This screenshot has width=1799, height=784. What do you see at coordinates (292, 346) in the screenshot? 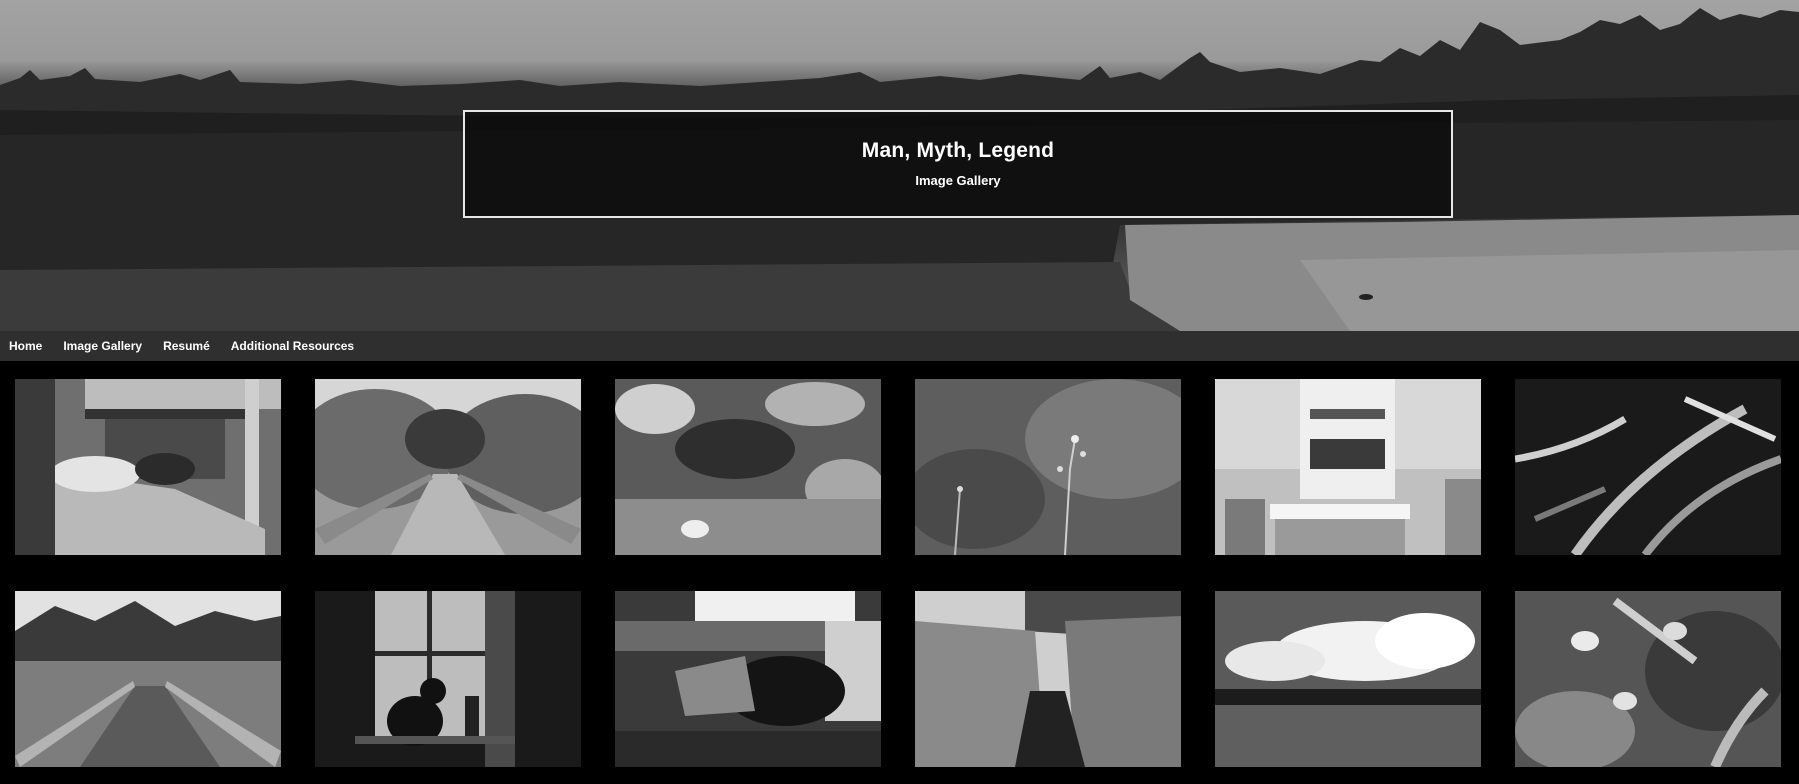
I see `nav-additional-resources-link: Additional Resources` at bounding box center [292, 346].